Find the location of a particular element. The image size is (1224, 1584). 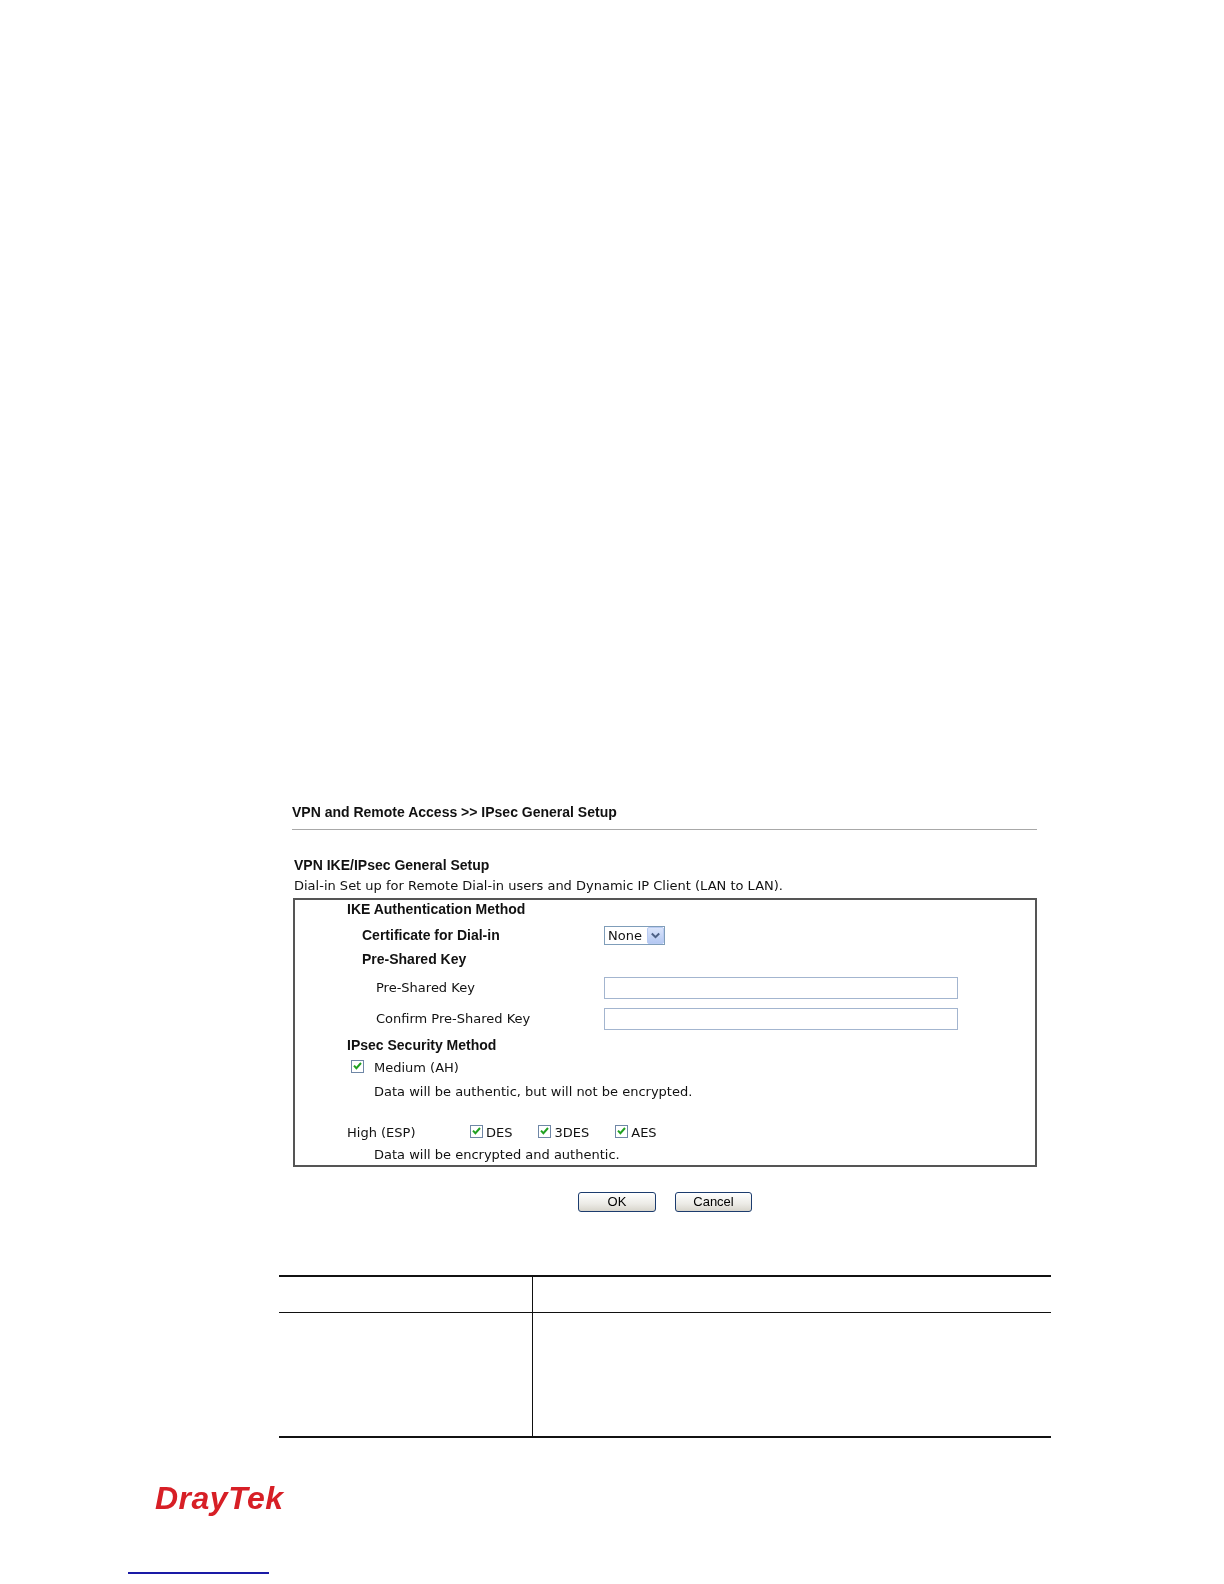

section-description: Dial-in Set up for Remote Dial-in users and Dynamic IP Client (LAN to LAN). is located at coordinates (538, 886).